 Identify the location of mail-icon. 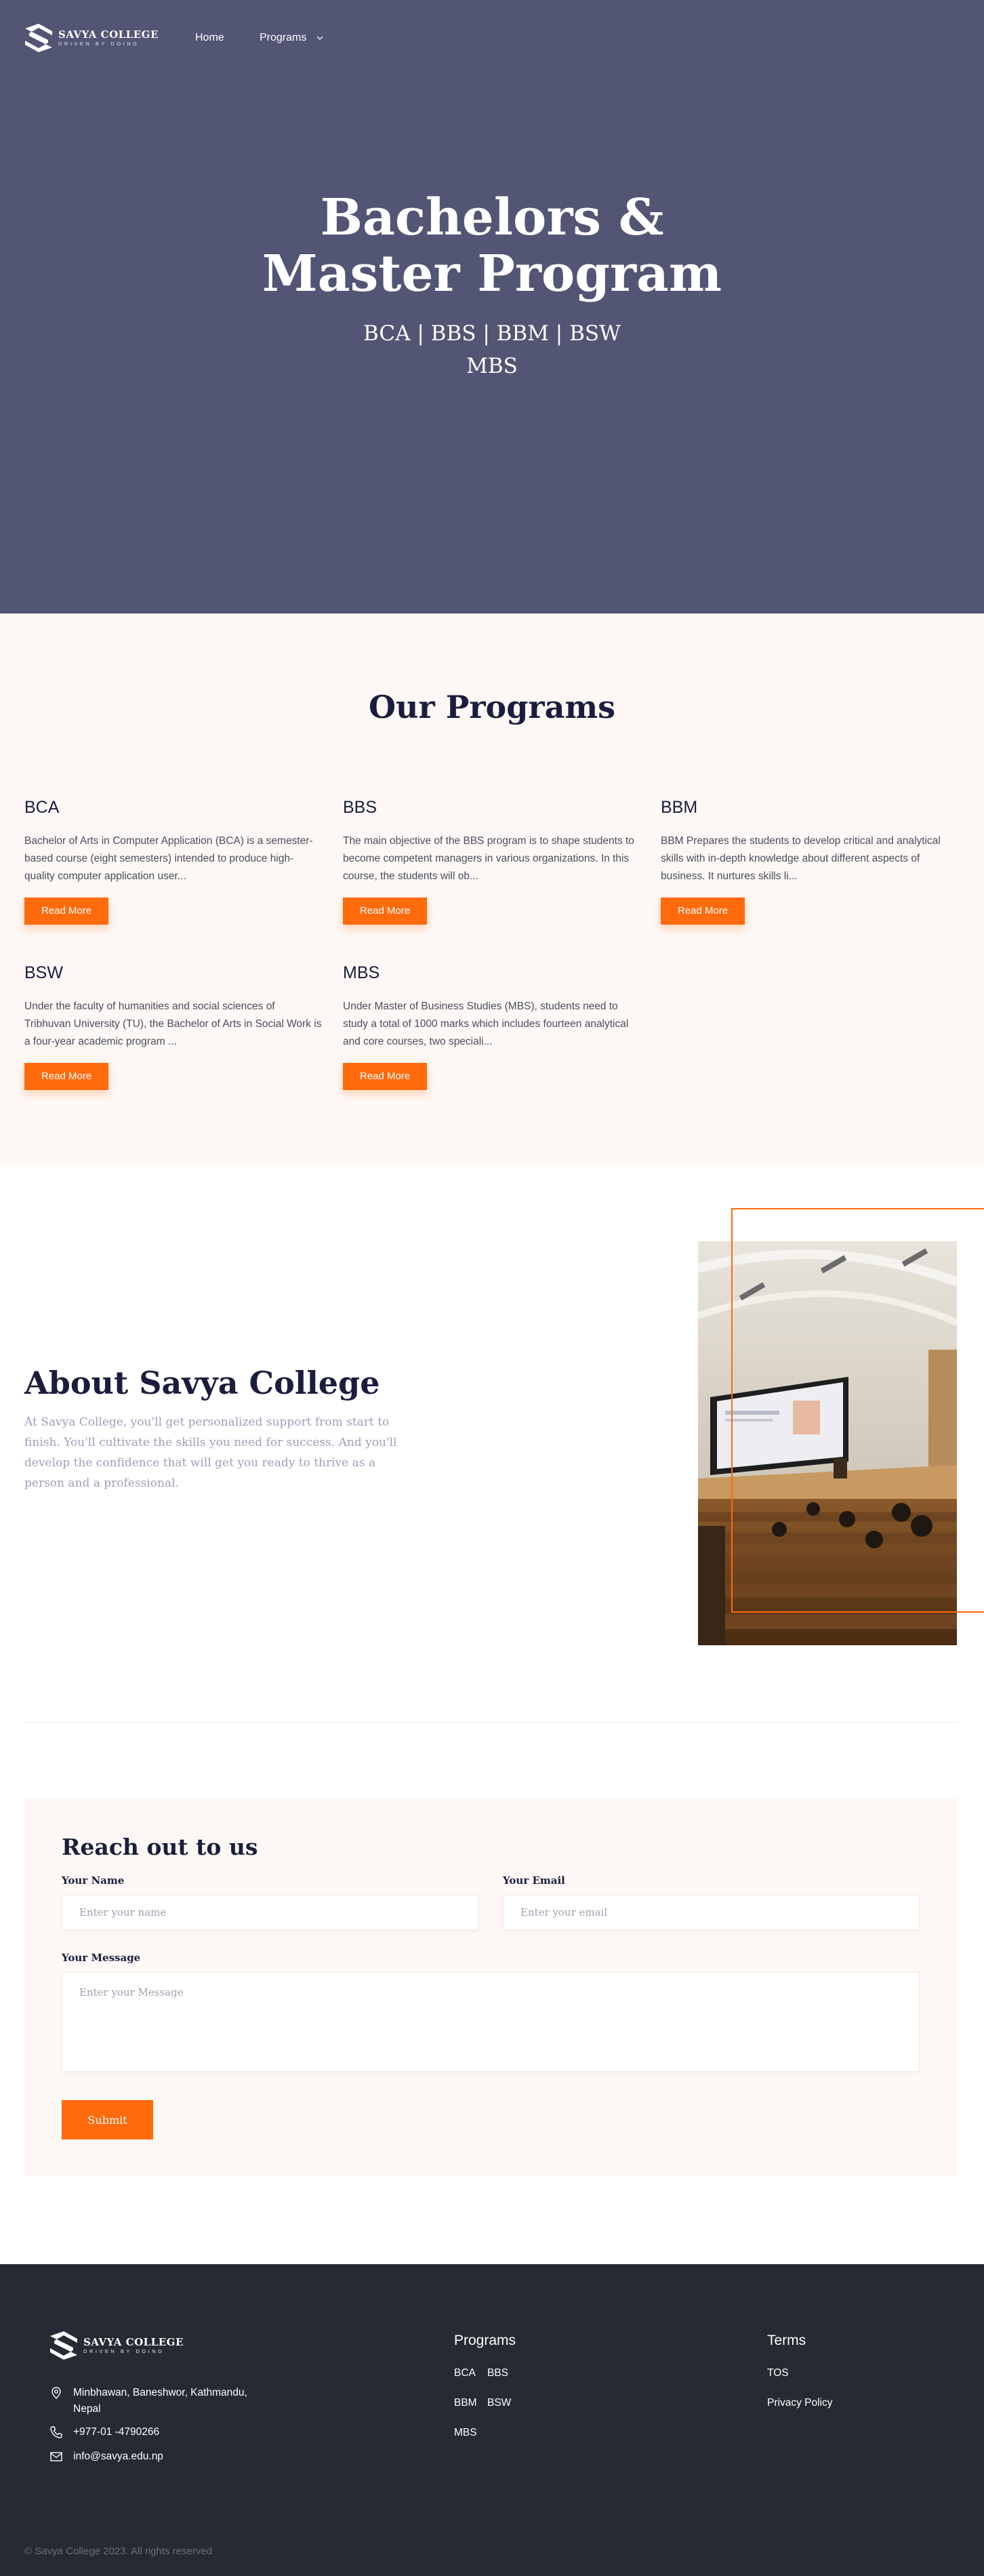
(56, 2456).